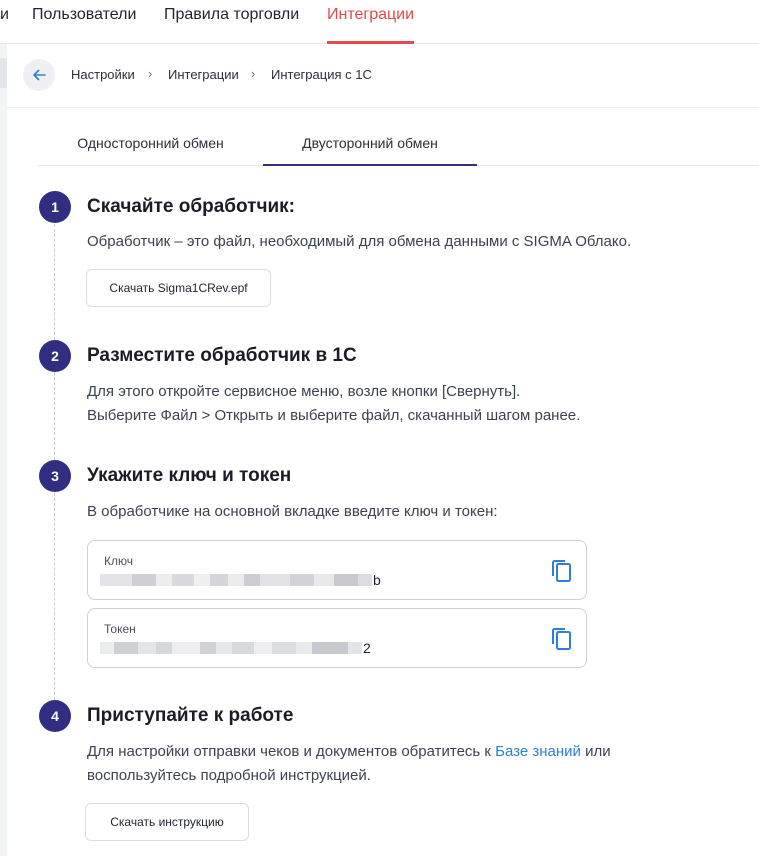 The image size is (759, 856). I want to click on key-field-label: Ключ, so click(118, 561).